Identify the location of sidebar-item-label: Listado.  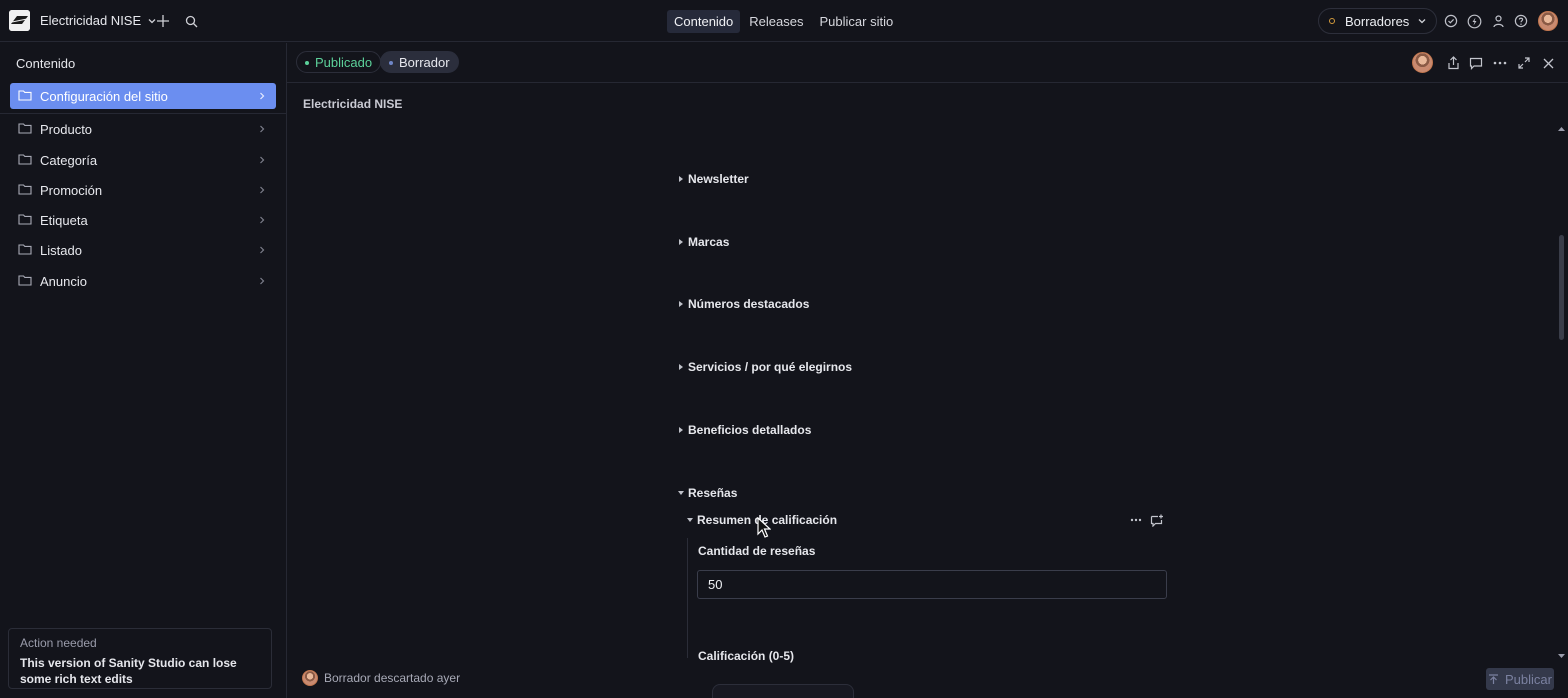
(61, 250).